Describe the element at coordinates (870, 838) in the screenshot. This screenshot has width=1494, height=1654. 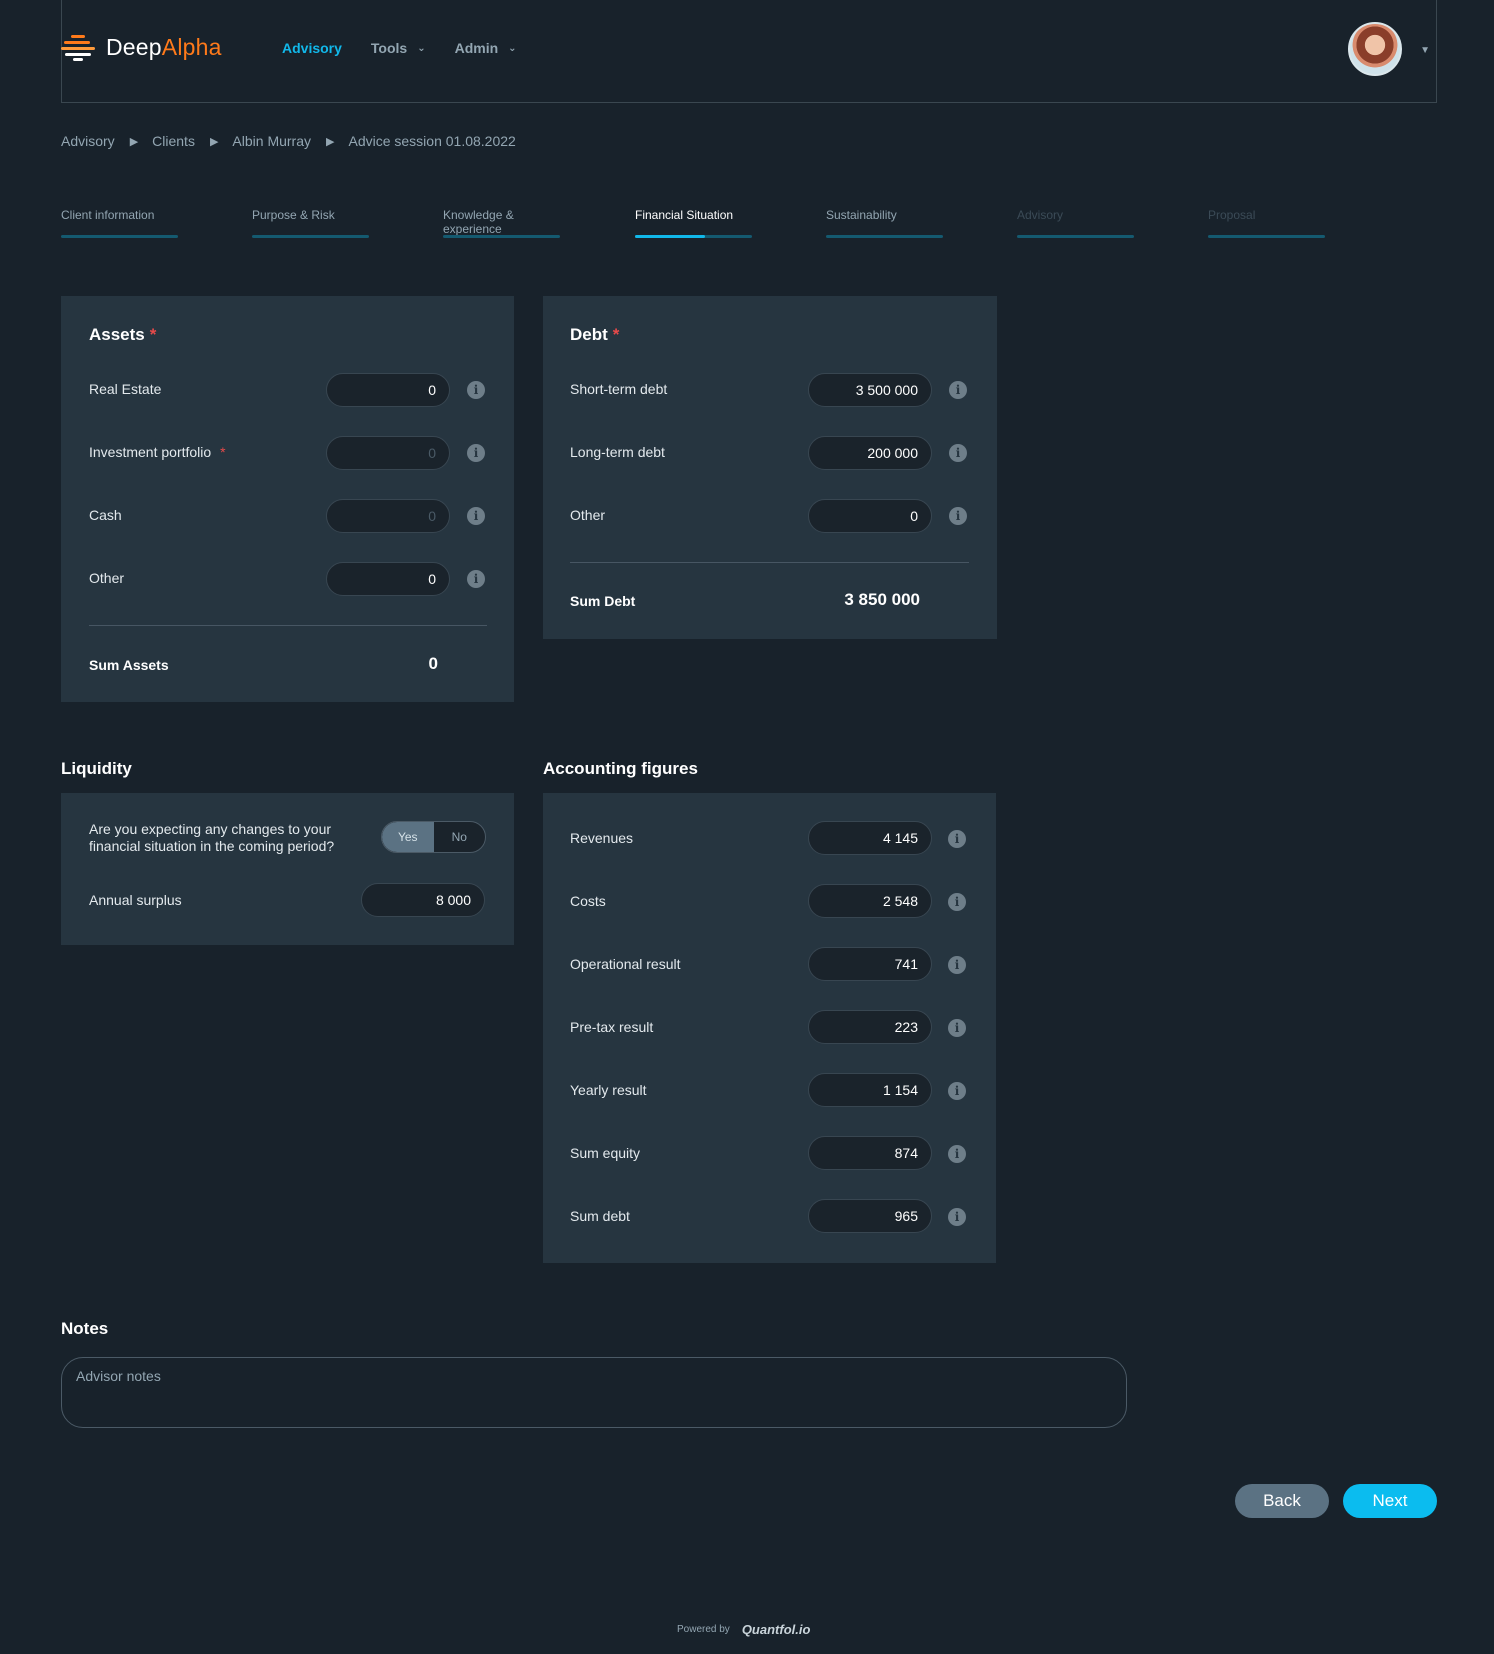
I see `revenues-input: 4 145` at that location.